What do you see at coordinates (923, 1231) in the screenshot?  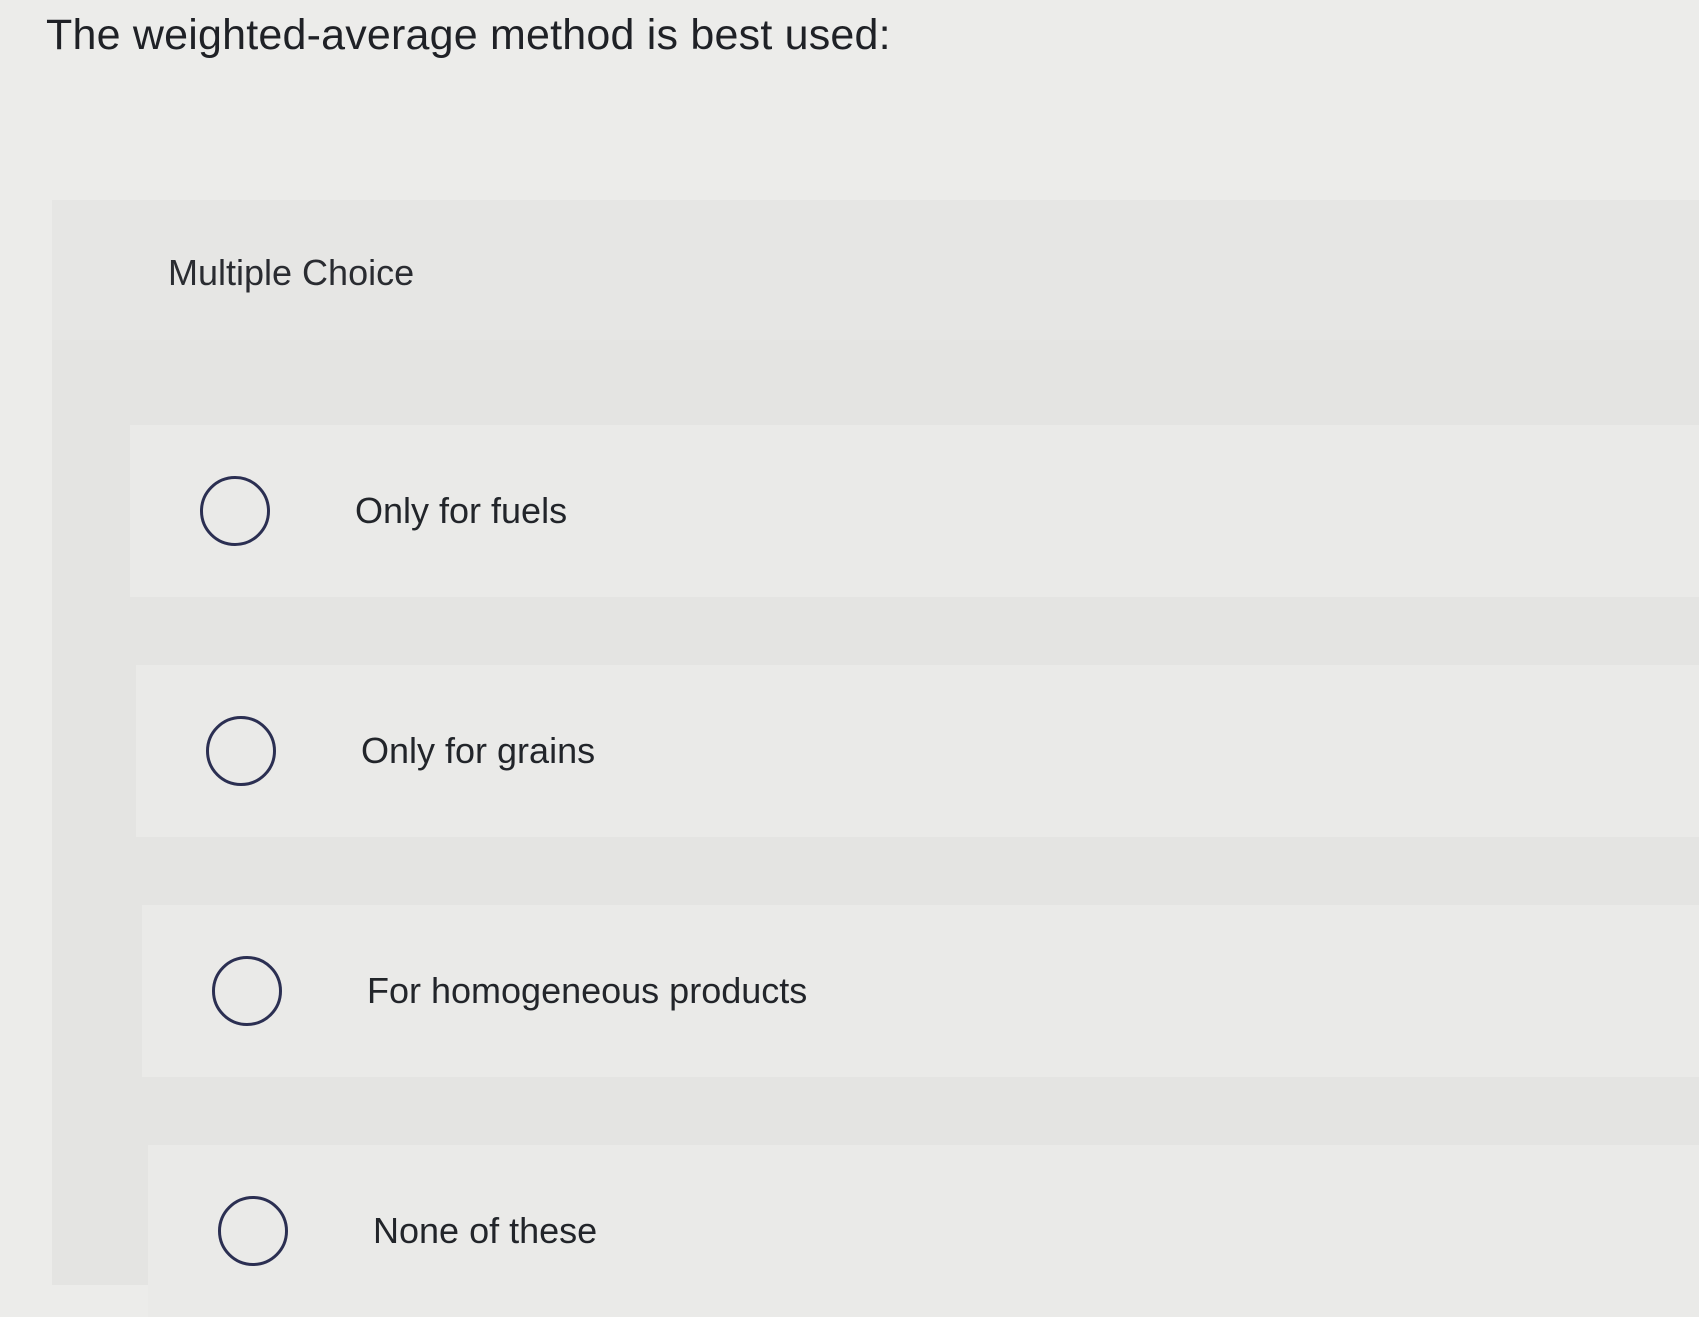 I see `answer-option-4: None of these` at bounding box center [923, 1231].